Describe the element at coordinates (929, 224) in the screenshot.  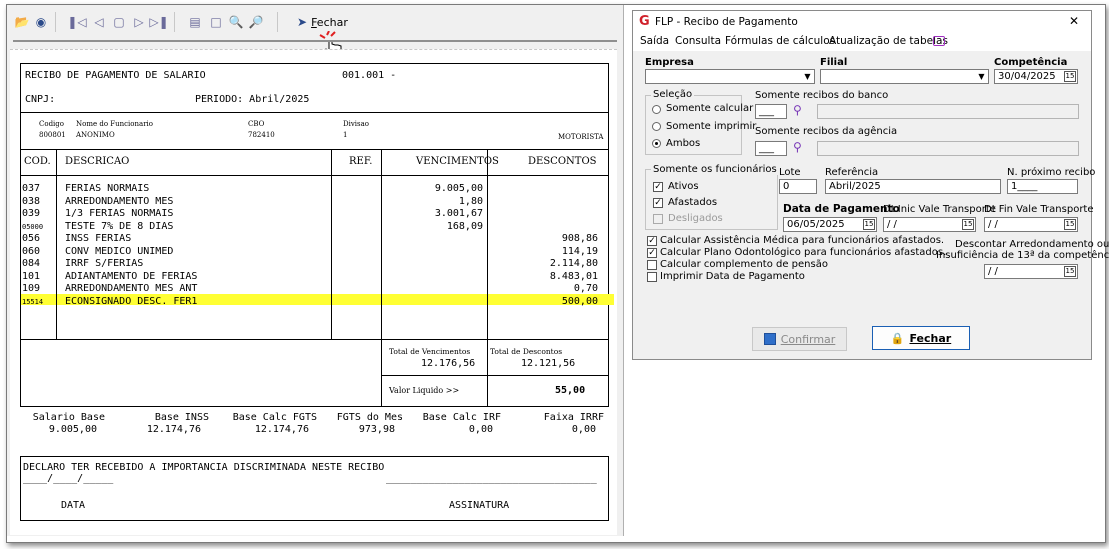
I see `vt-inicio-field: / / 15` at that location.